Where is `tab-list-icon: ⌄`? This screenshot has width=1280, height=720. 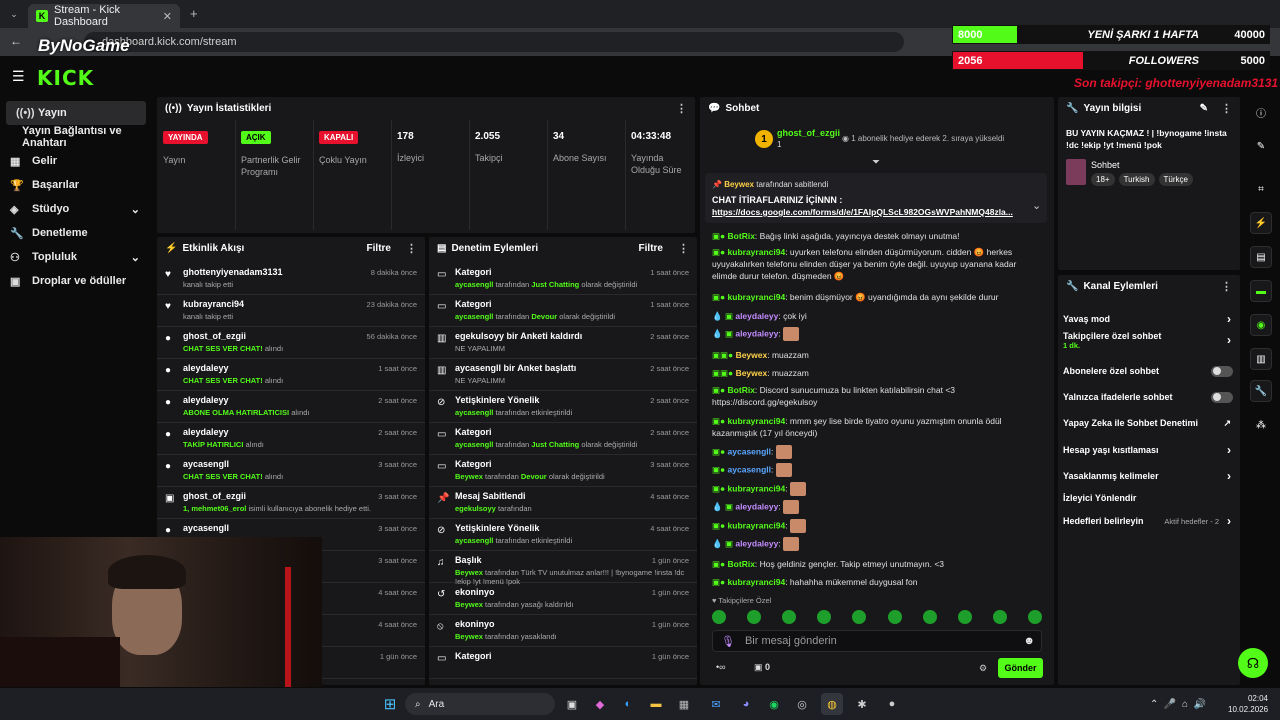
tab-list-icon: ⌄ is located at coordinates (14, 14).